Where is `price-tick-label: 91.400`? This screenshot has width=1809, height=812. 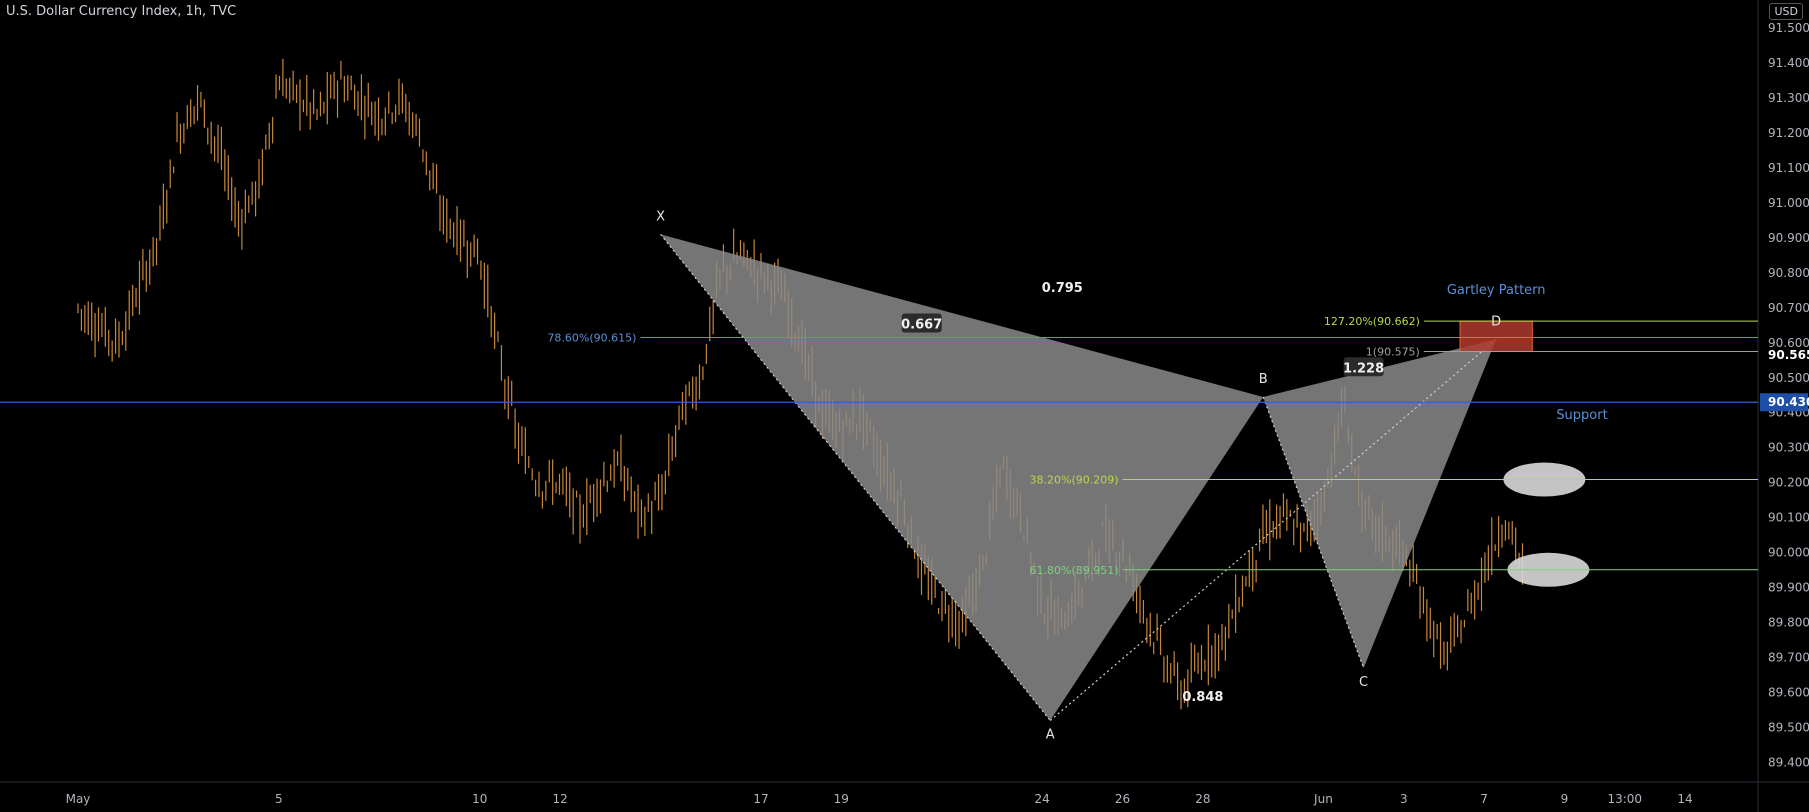
price-tick-label: 91.400 is located at coordinates (1788, 63).